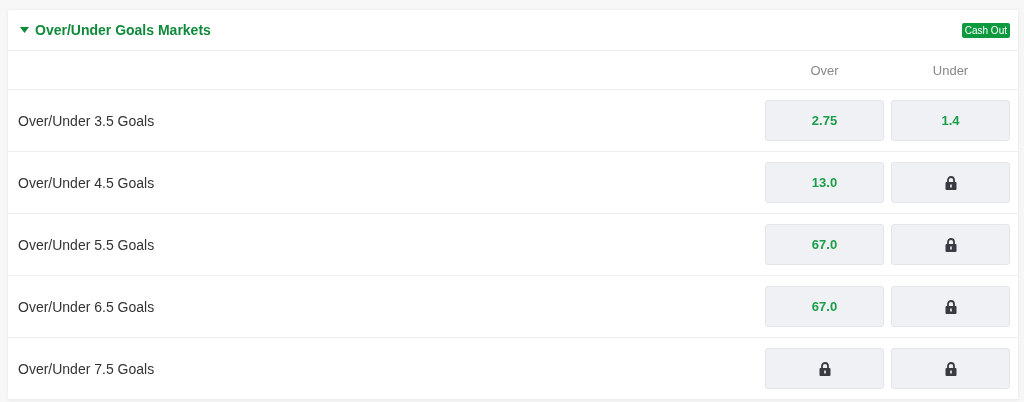 This screenshot has height=402, width=1024. What do you see at coordinates (87, 182) in the screenshot?
I see `market-name: Over/Under 4.5 Goals` at bounding box center [87, 182].